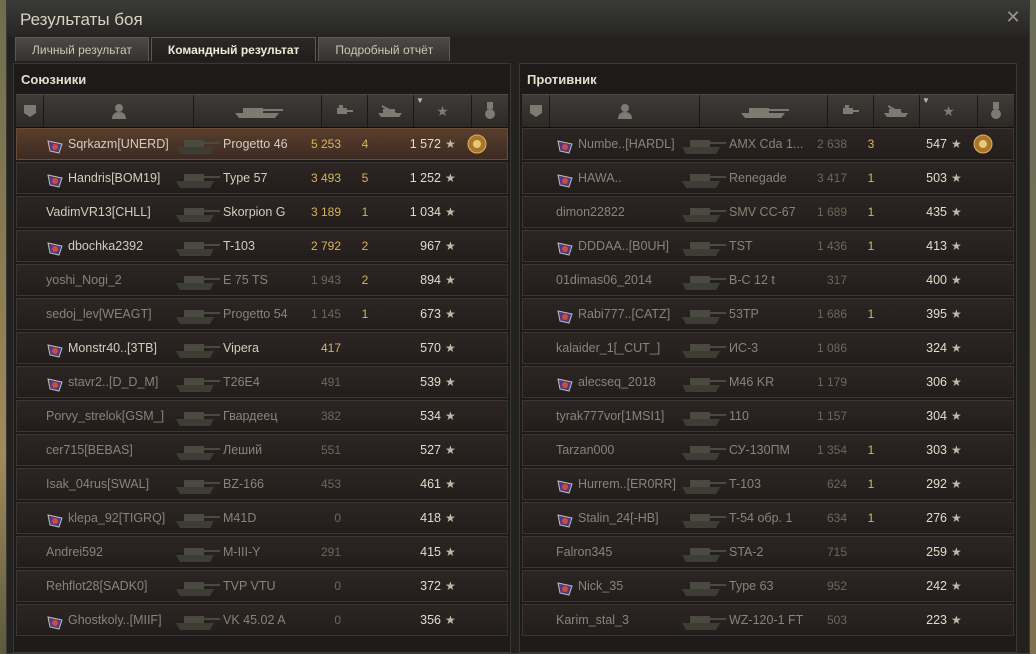 The height and width of the screenshot is (654, 1036). What do you see at coordinates (254, 620) in the screenshot?
I see `tank-name: VK 45.02 A` at bounding box center [254, 620].